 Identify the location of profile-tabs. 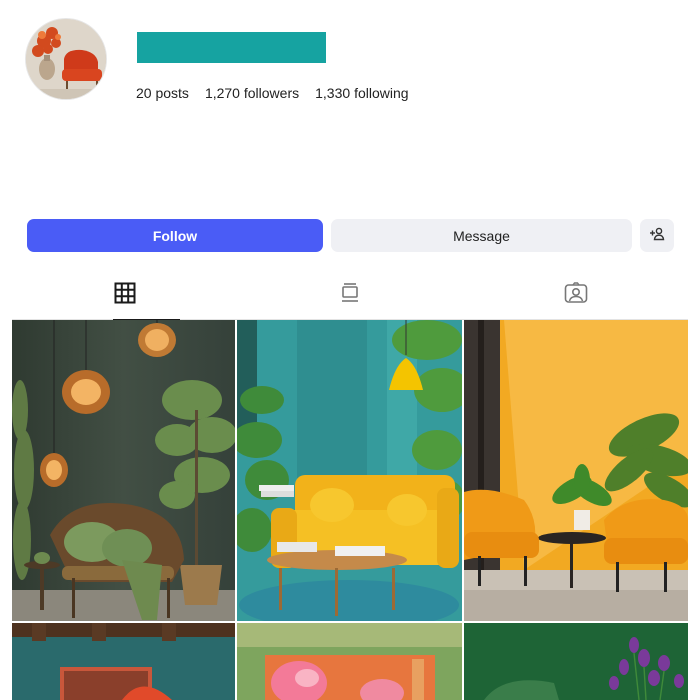
(350, 298).